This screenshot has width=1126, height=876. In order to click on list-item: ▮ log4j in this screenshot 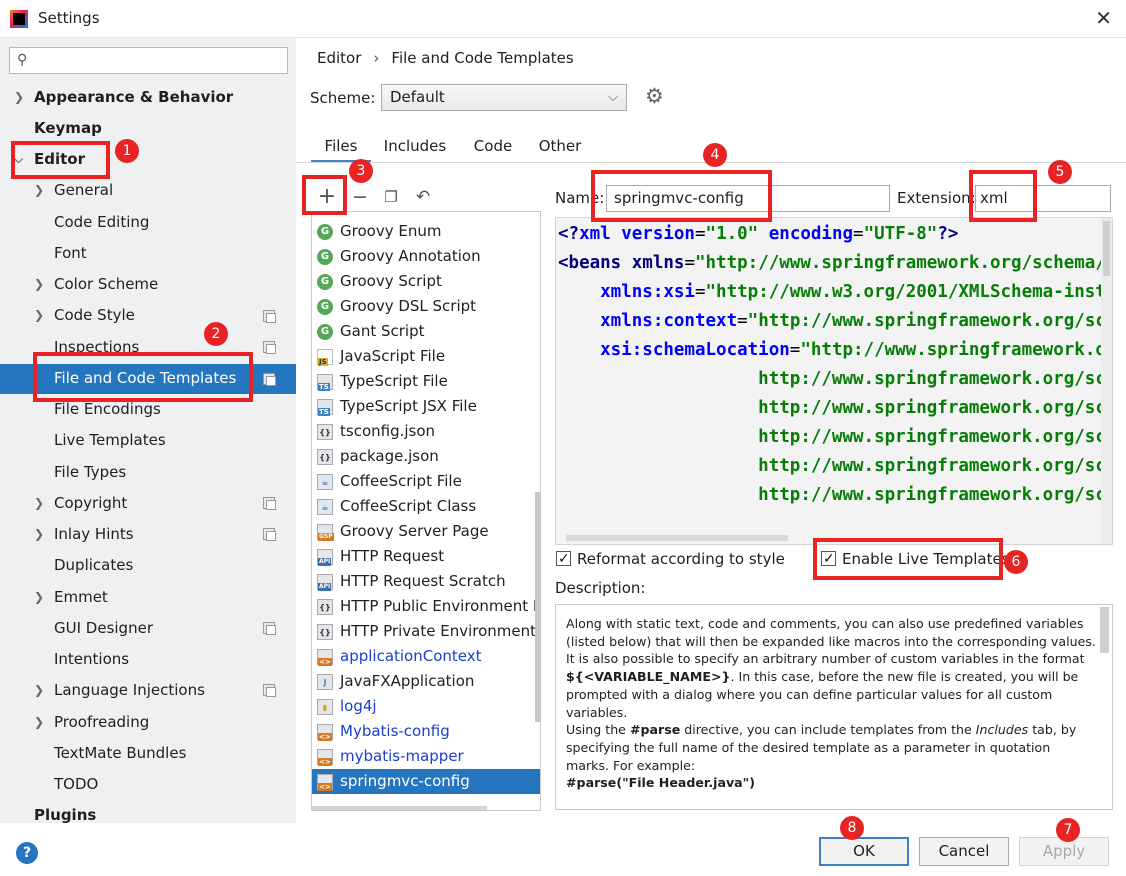, I will do `click(426, 706)`.